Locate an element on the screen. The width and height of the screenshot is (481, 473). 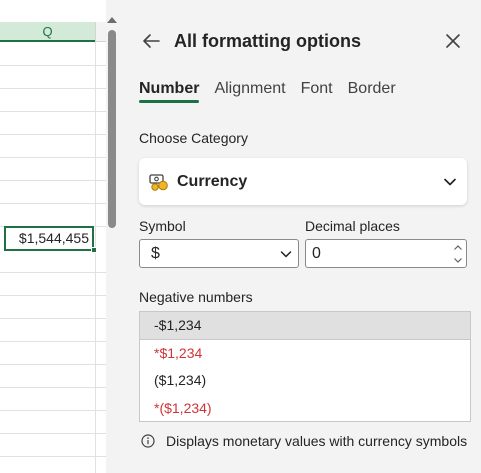
currency-icon is located at coordinates (158, 182).